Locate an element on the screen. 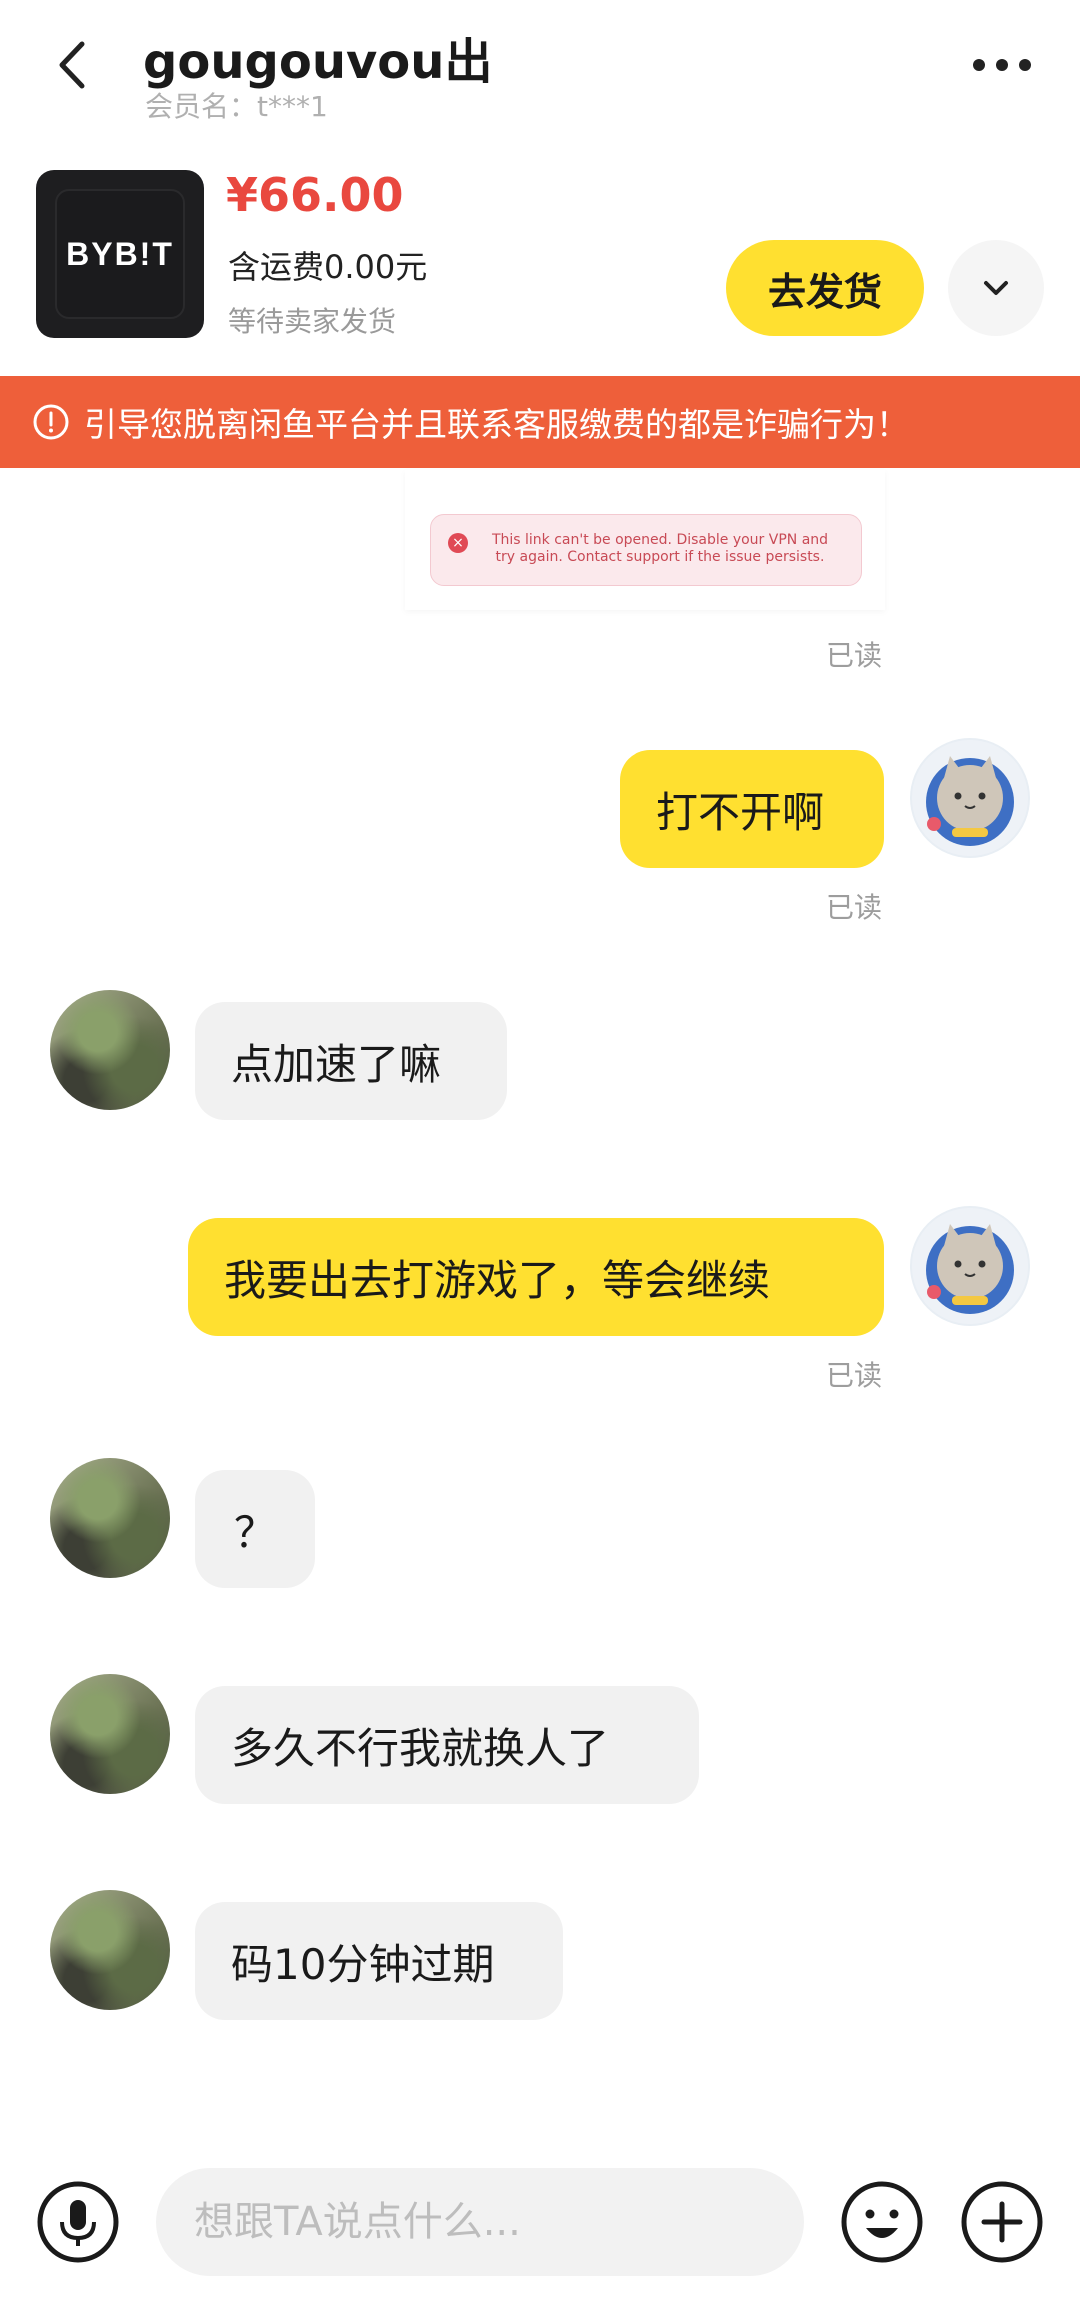 The image size is (1080, 2312). product-thumbnail: BYB!T is located at coordinates (120, 254).